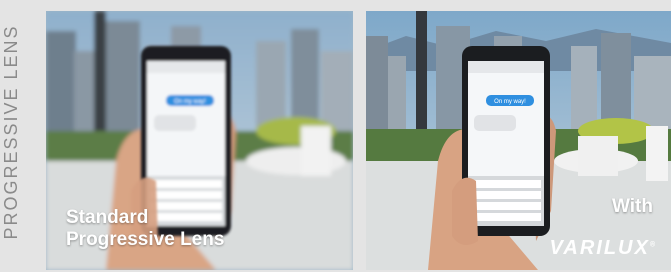  What do you see at coordinates (107, 217) in the screenshot?
I see `caption-line-standard: Standard` at bounding box center [107, 217].